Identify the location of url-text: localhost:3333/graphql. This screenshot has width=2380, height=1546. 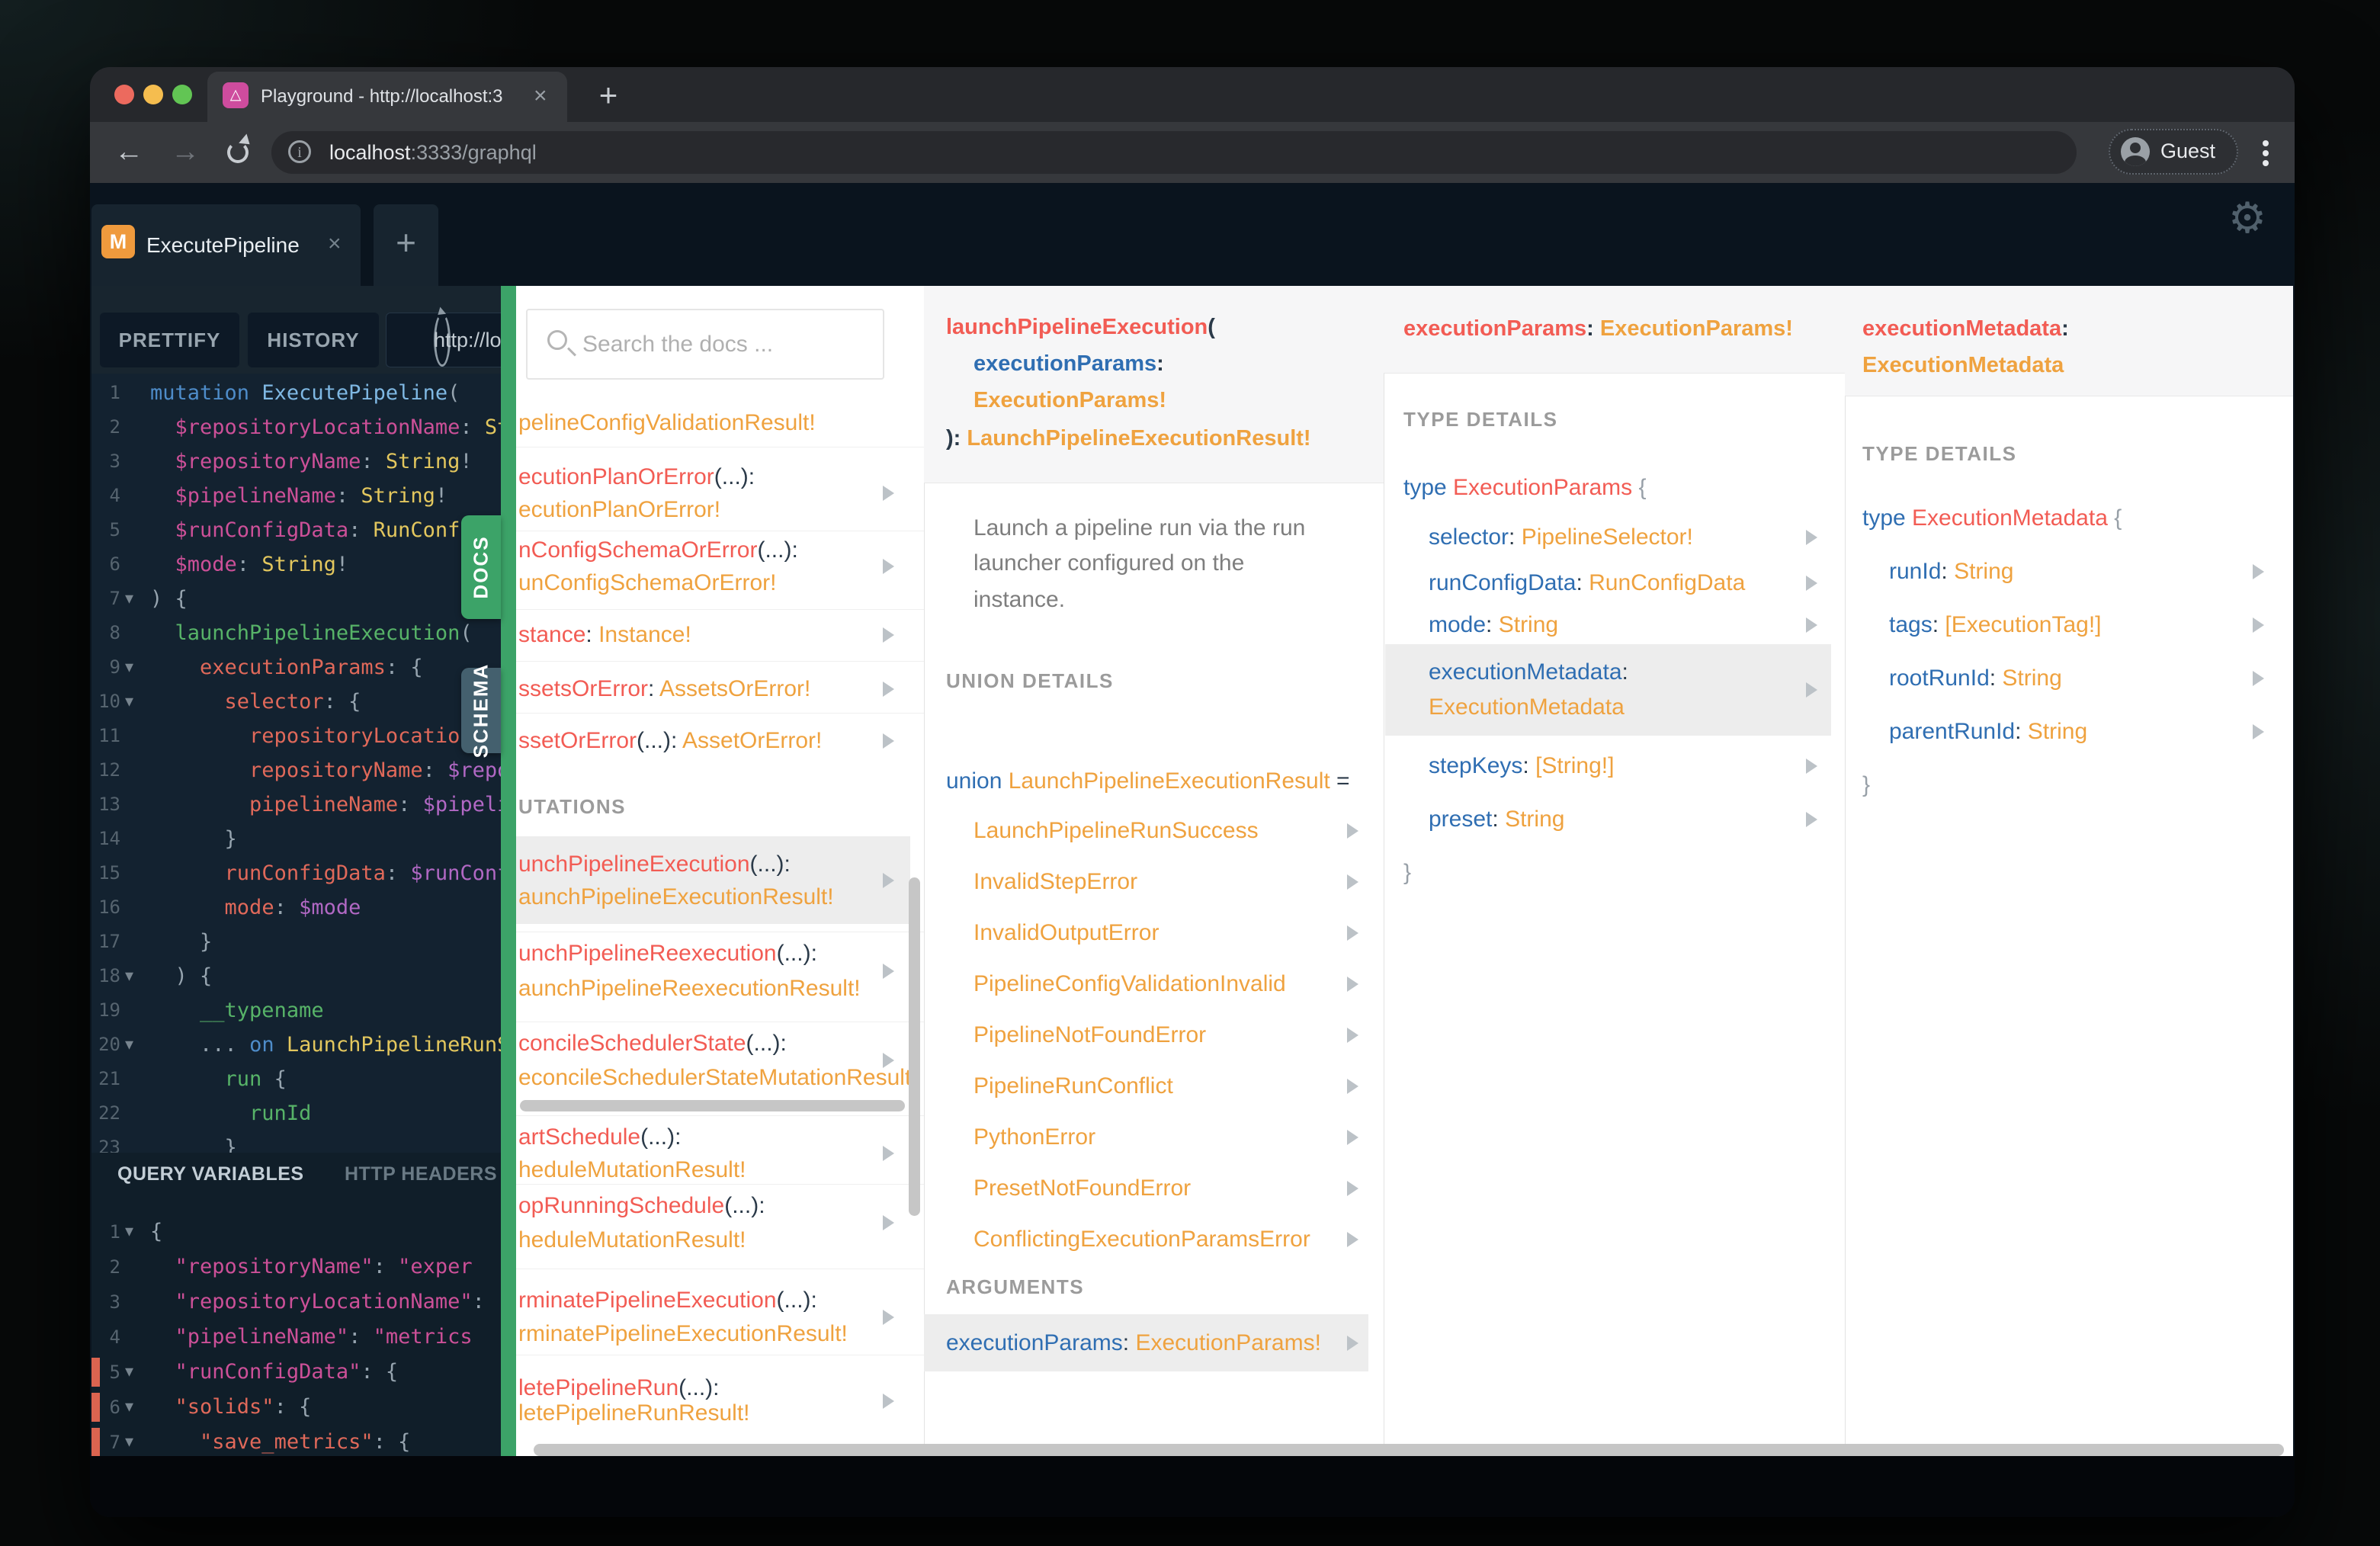
(433, 152).